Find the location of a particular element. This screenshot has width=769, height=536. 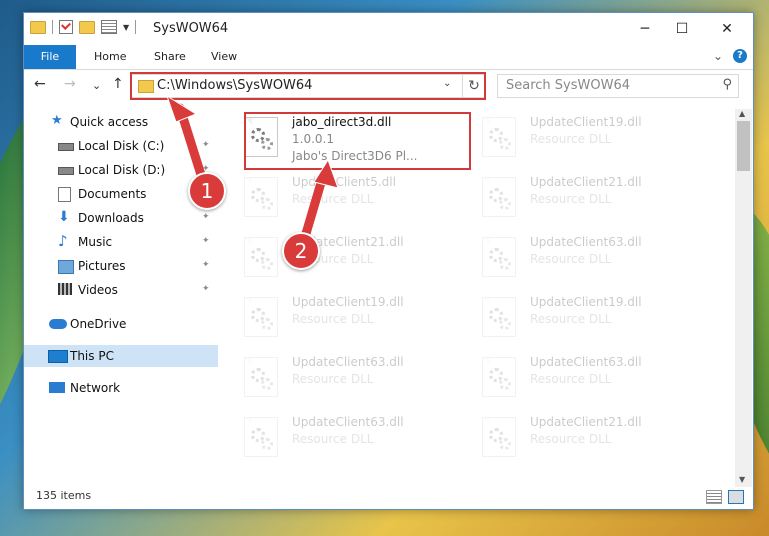

details-view-icon is located at coordinates (714, 497).